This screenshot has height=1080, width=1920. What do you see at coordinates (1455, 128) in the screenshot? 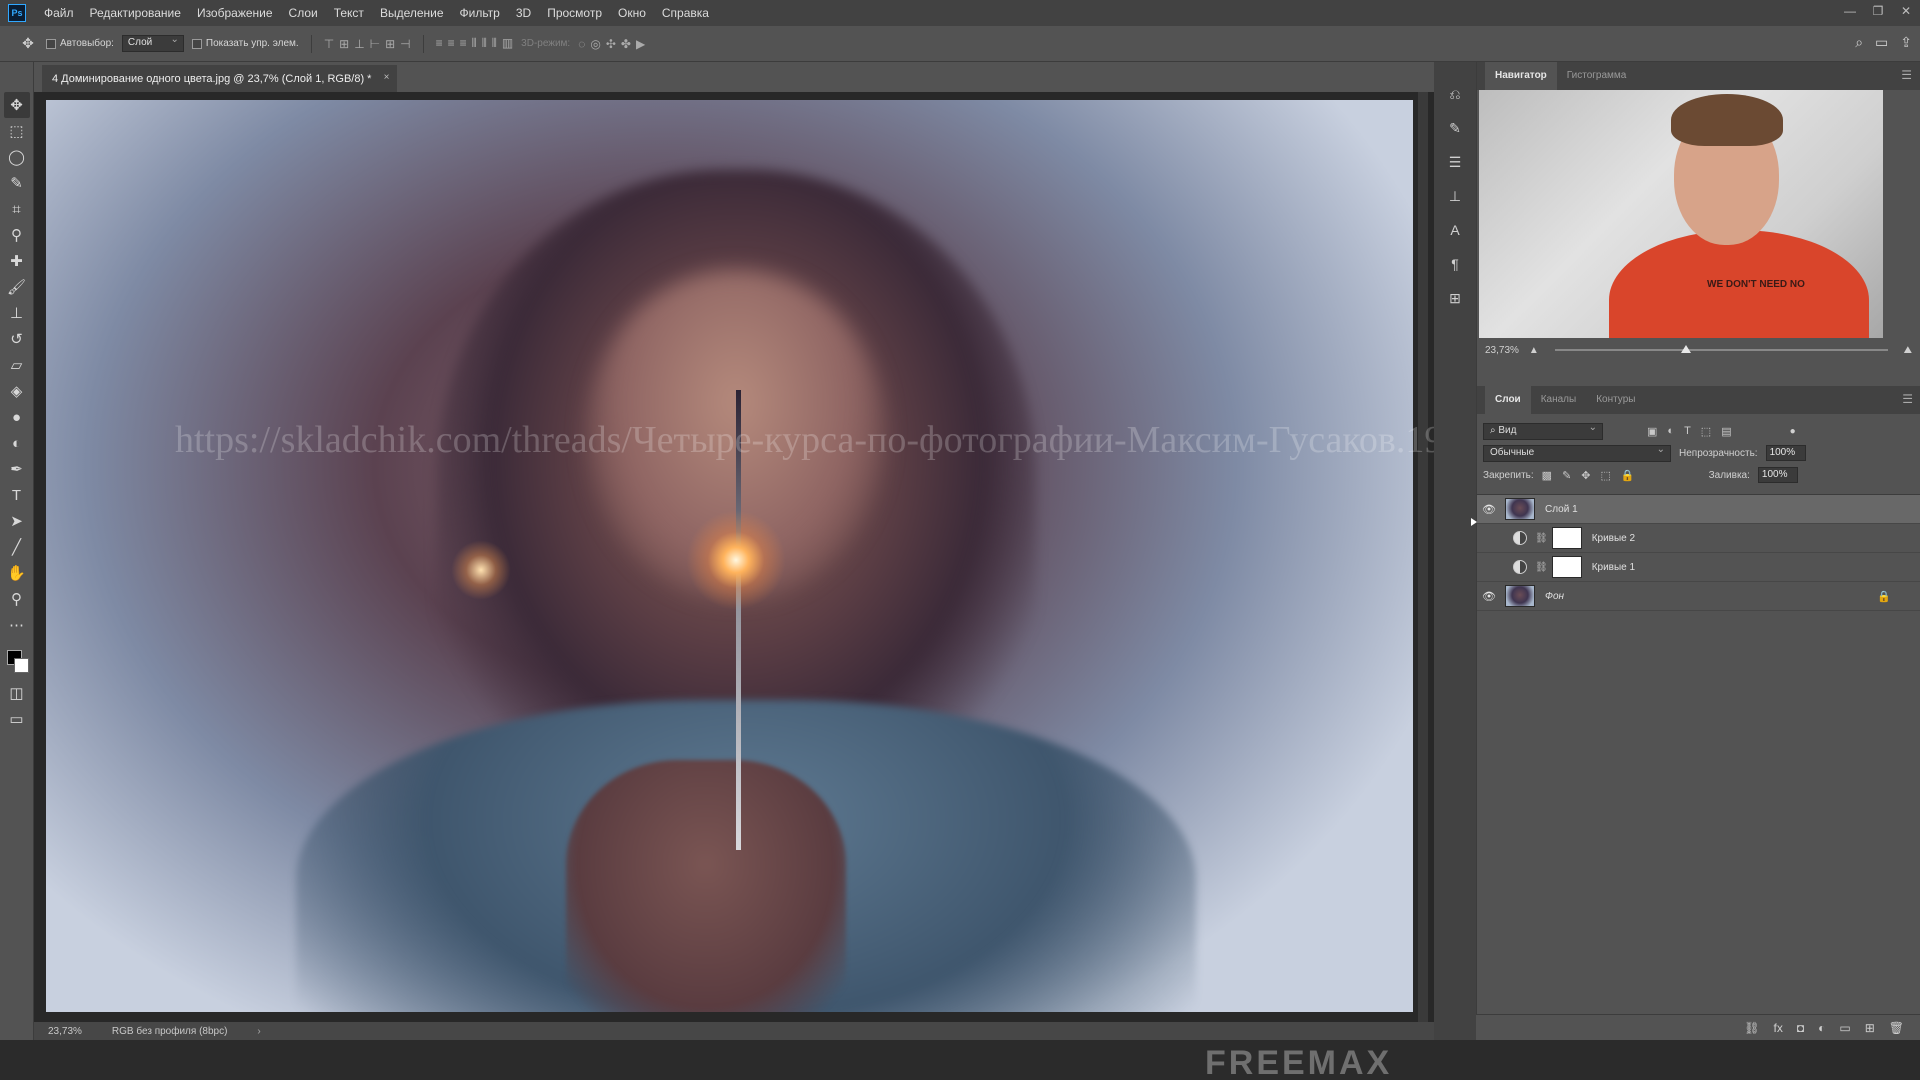
I see `brush-settings-icon: ✎` at bounding box center [1455, 128].